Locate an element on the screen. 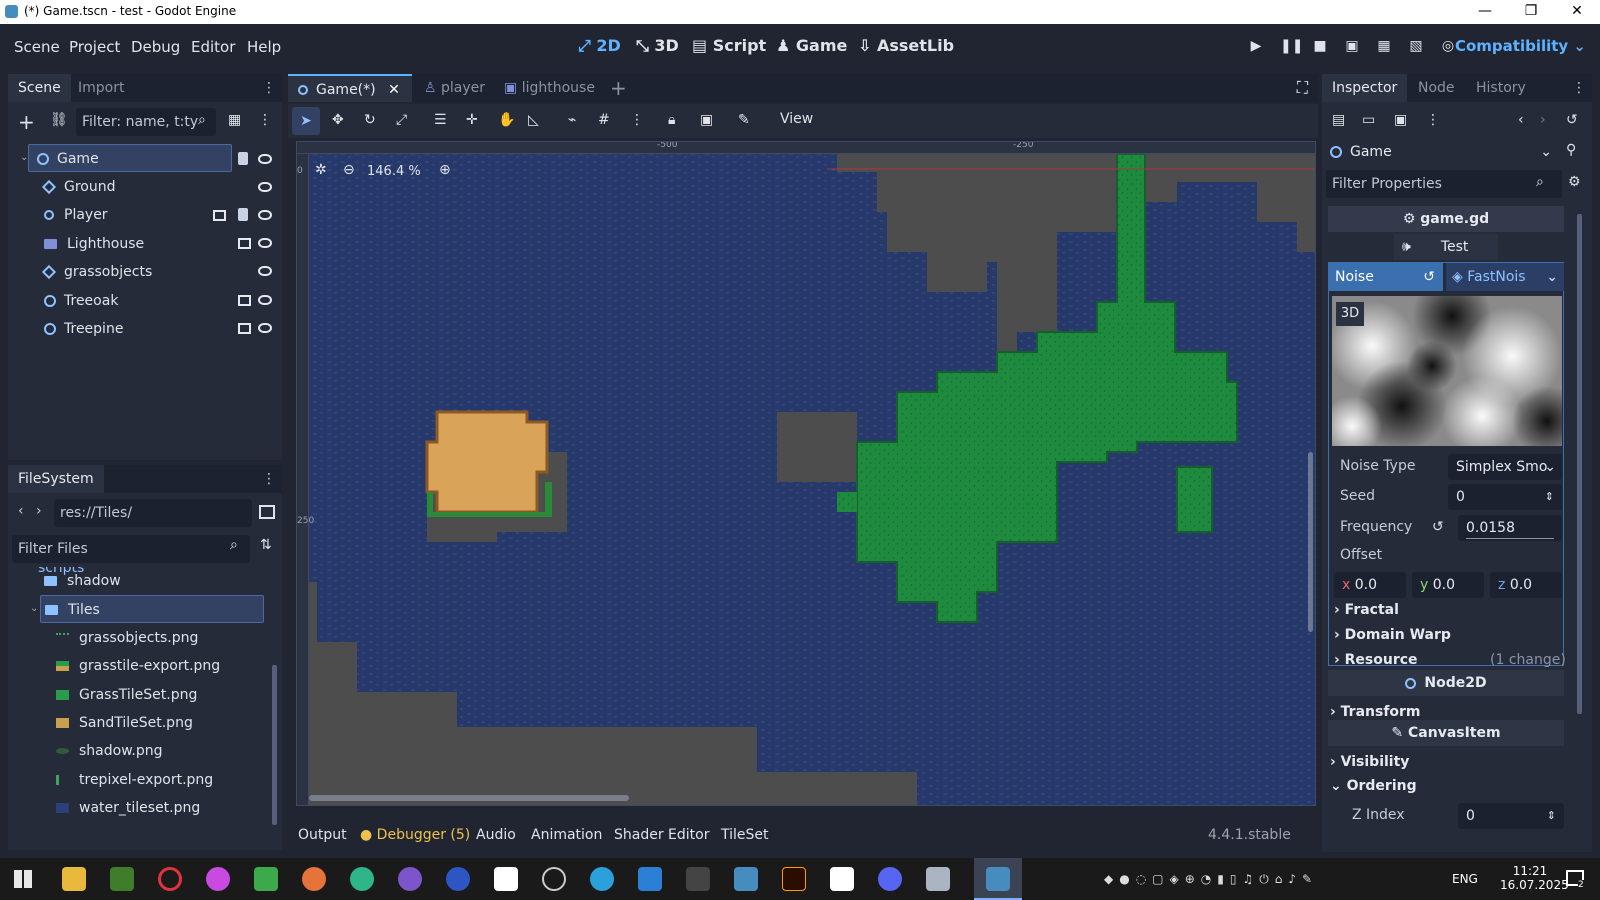 This screenshot has width=1600, height=900. menu-debug: Debug is located at coordinates (155, 47).